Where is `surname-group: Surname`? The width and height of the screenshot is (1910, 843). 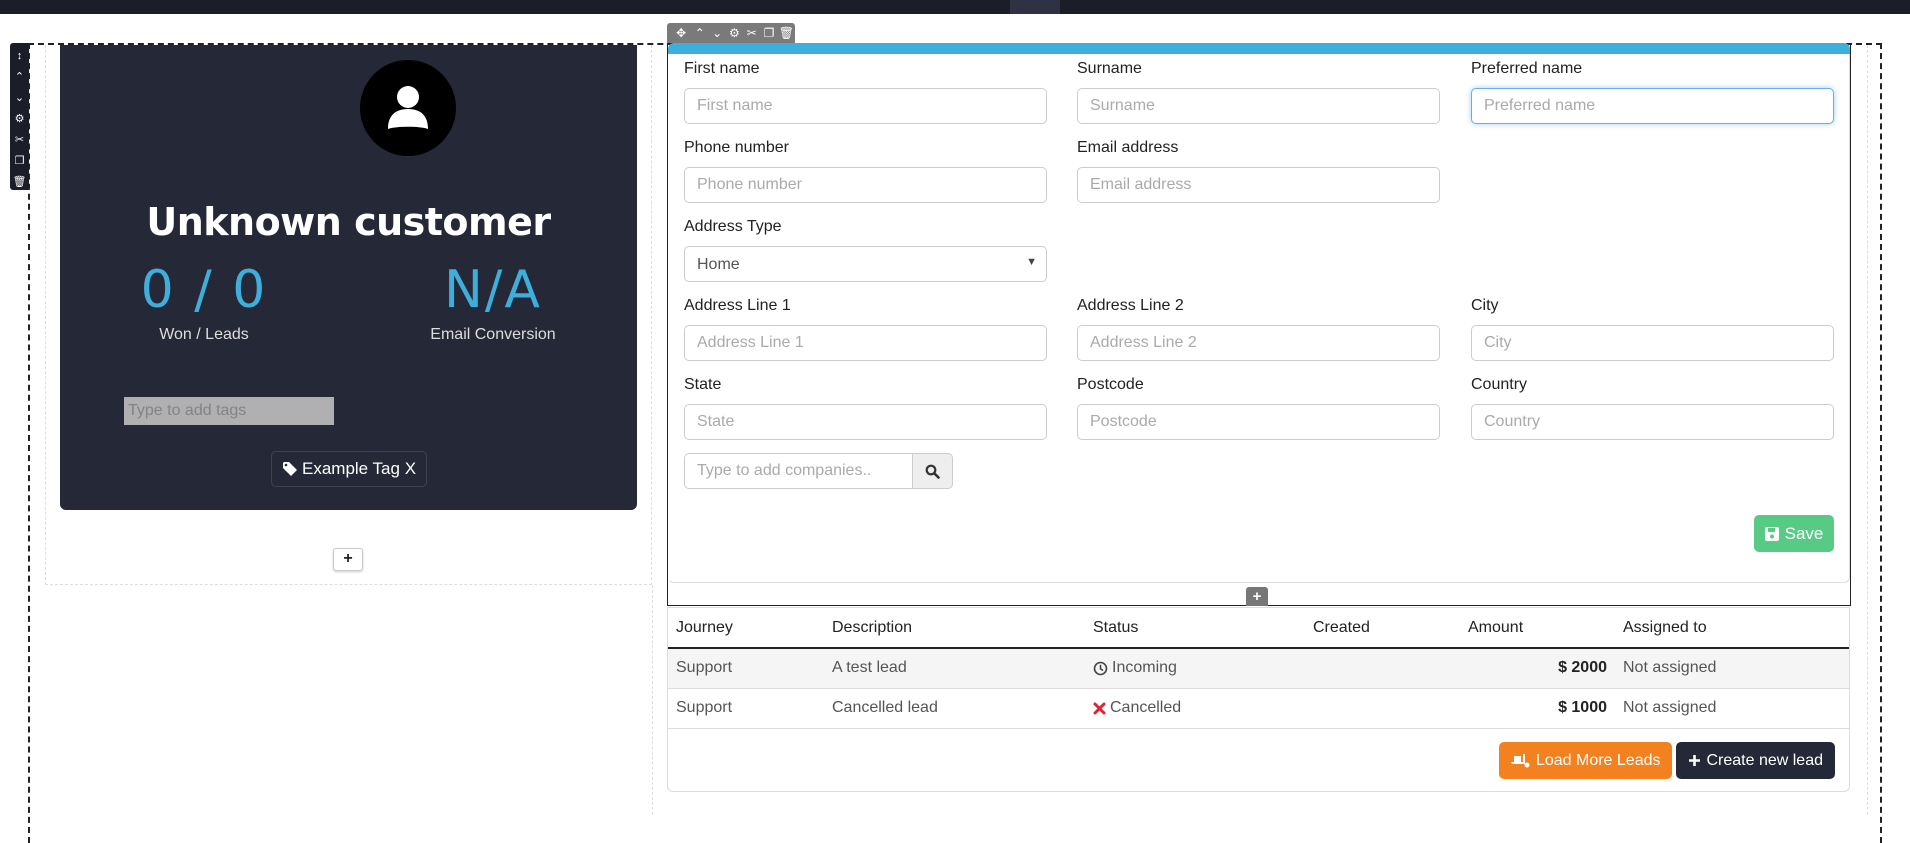
surname-group: Surname is located at coordinates (1258, 92).